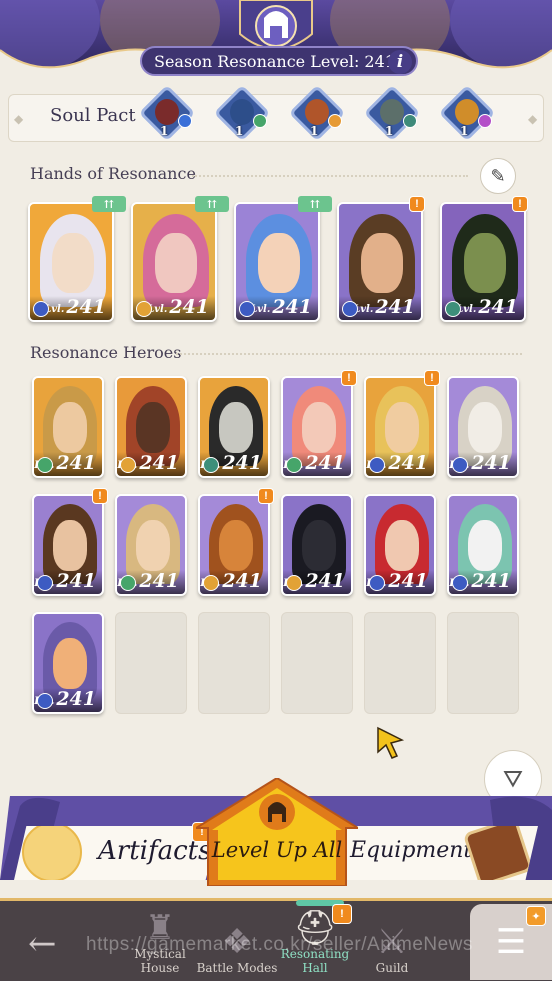  What do you see at coordinates (400, 62) in the screenshot?
I see `info-icon: i` at bounding box center [400, 62].